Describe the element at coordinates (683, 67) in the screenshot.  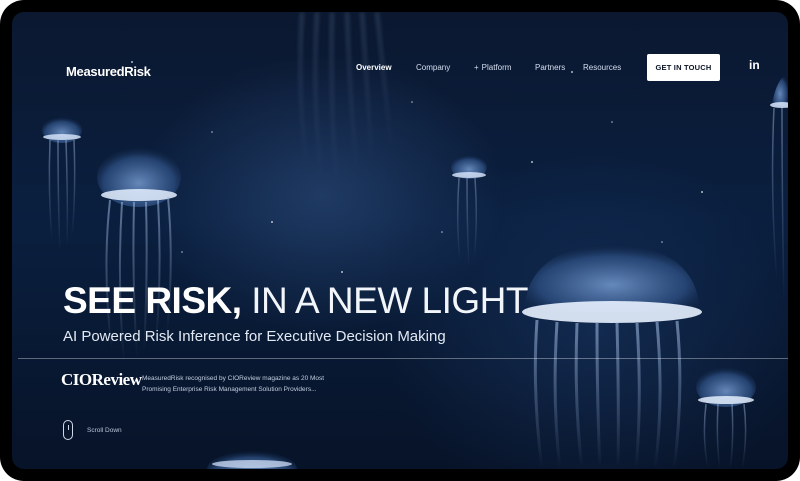
I see `get-in-touch-button: GET IN TOUCH` at that location.